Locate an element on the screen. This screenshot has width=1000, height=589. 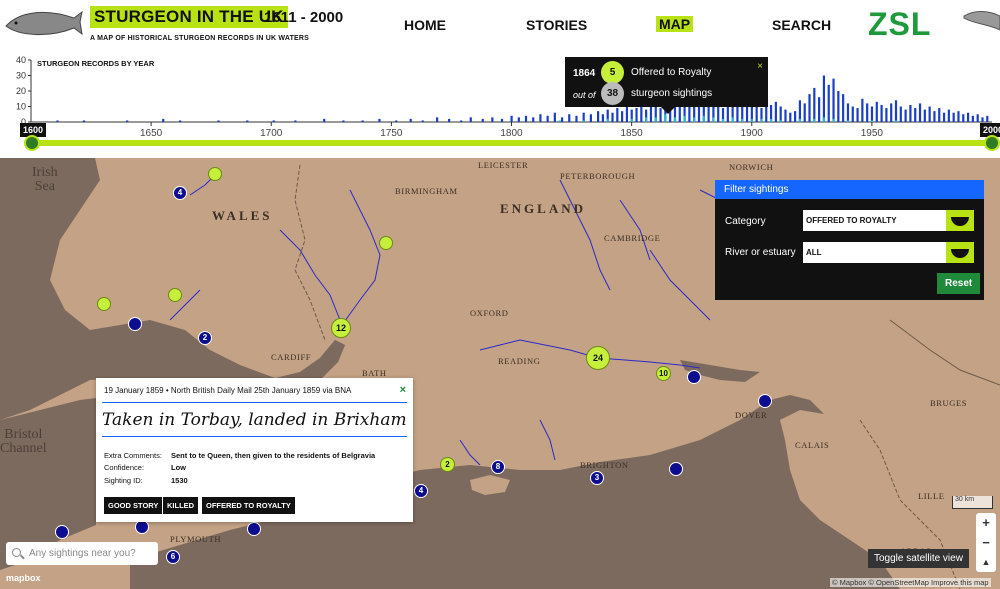
reset-button: Reset is located at coordinates (959, 283).